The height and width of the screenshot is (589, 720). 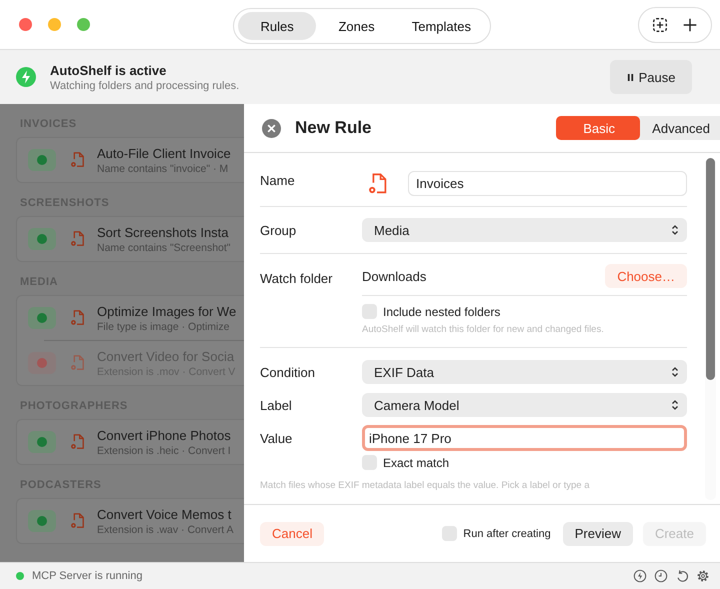 What do you see at coordinates (83, 24) in the screenshot?
I see `zoom-window-button` at bounding box center [83, 24].